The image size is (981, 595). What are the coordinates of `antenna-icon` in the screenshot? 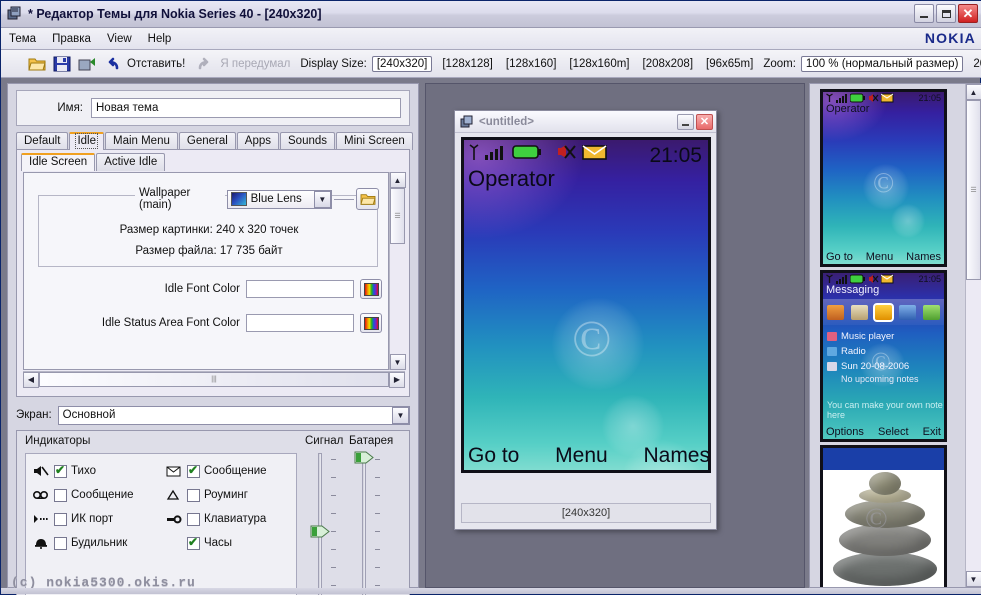 It's located at (829, 97).